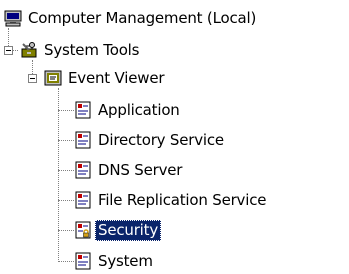 This screenshot has height=274, width=349. I want to click on tree-node-system-tools: System Tools, so click(81, 50).